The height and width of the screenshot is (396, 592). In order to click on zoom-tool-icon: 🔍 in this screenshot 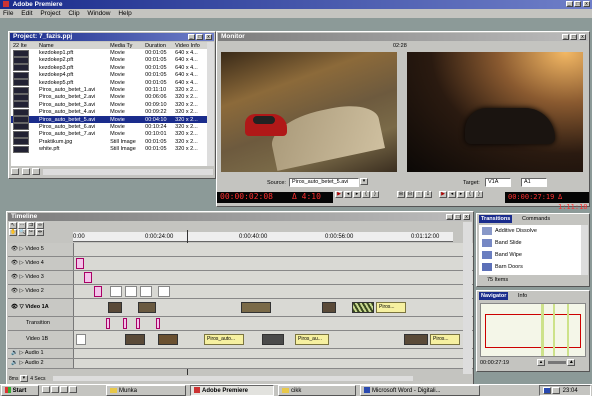, I will do `click(22, 233)`.